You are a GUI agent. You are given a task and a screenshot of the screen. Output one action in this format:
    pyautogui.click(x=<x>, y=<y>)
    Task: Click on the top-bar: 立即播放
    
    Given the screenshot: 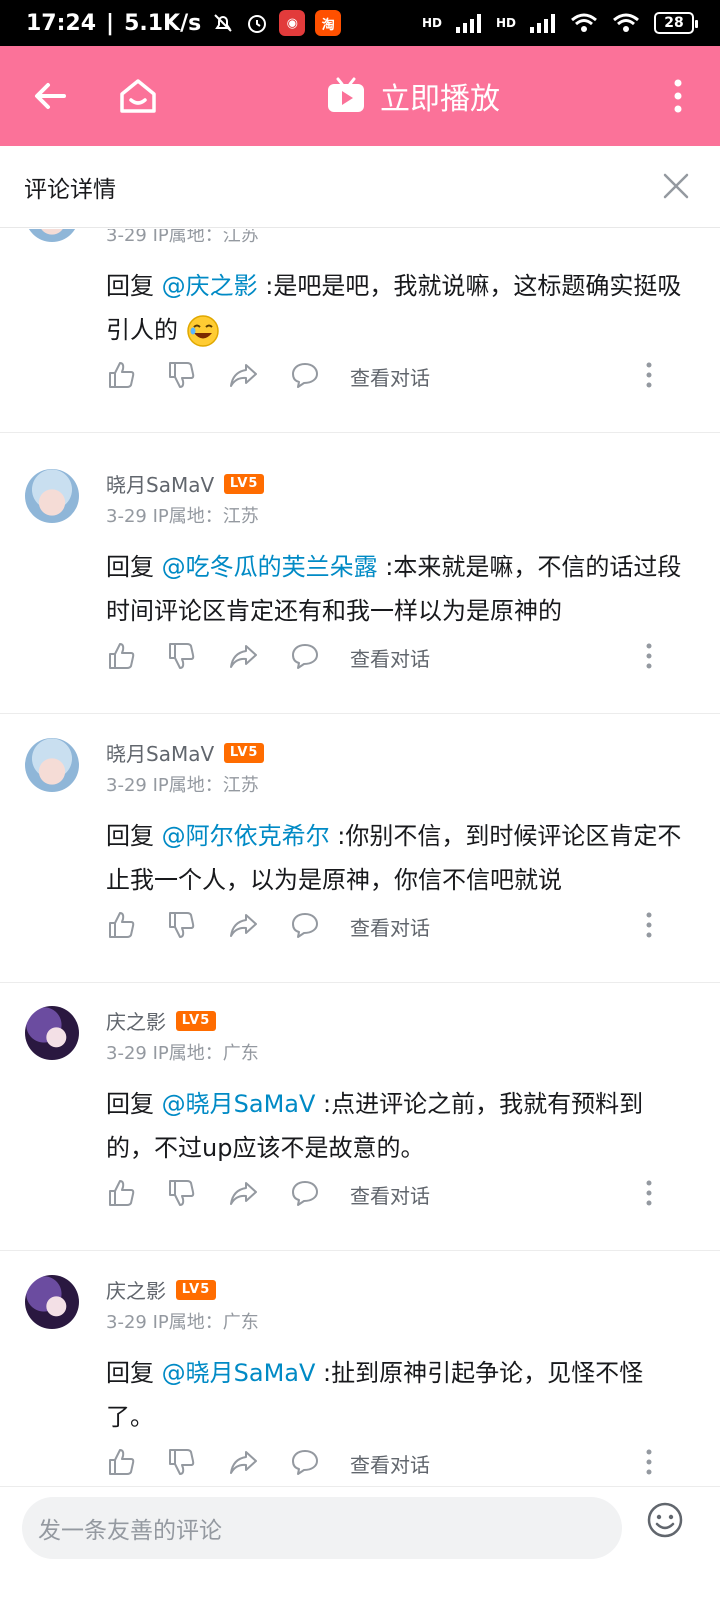 What is the action you would take?
    pyautogui.click(x=360, y=96)
    